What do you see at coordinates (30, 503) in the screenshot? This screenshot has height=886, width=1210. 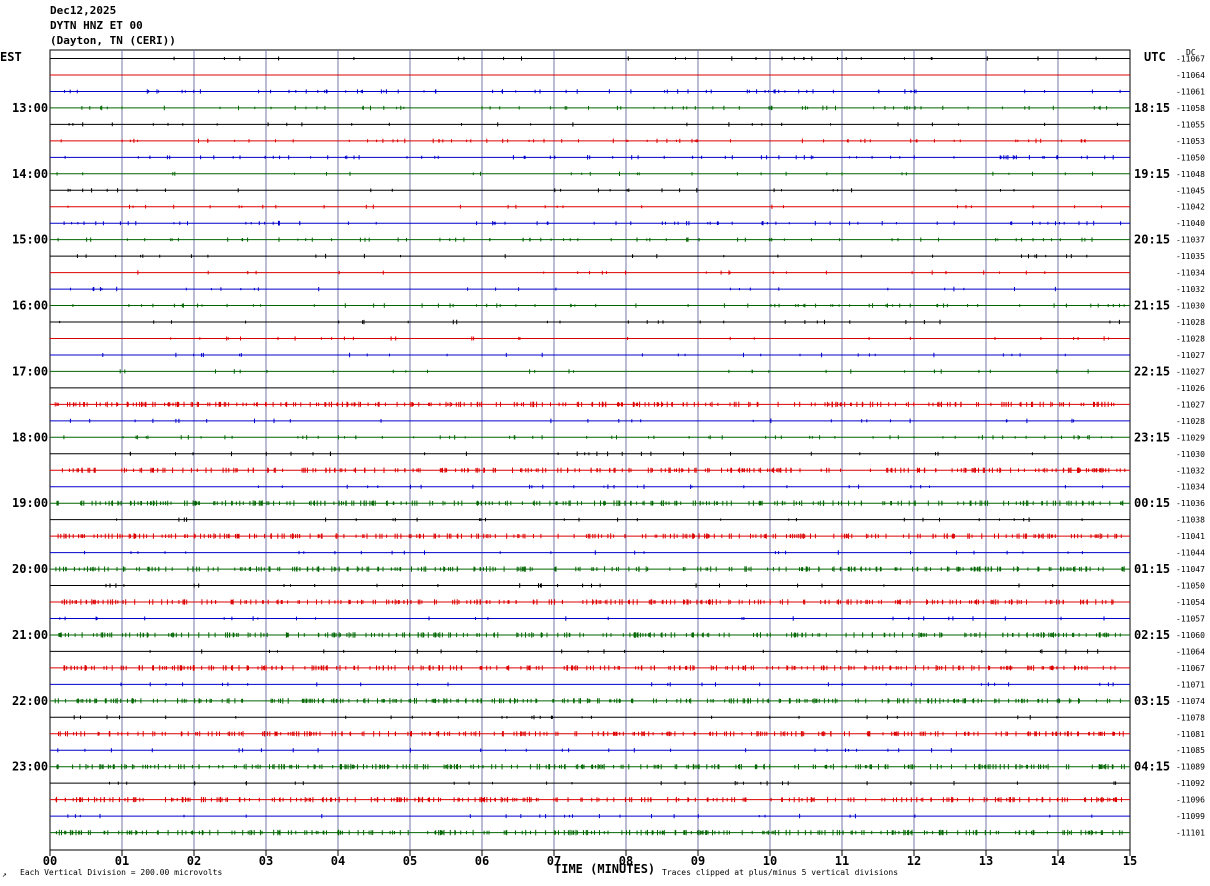 I see `est-hour-label: 19:00` at bounding box center [30, 503].